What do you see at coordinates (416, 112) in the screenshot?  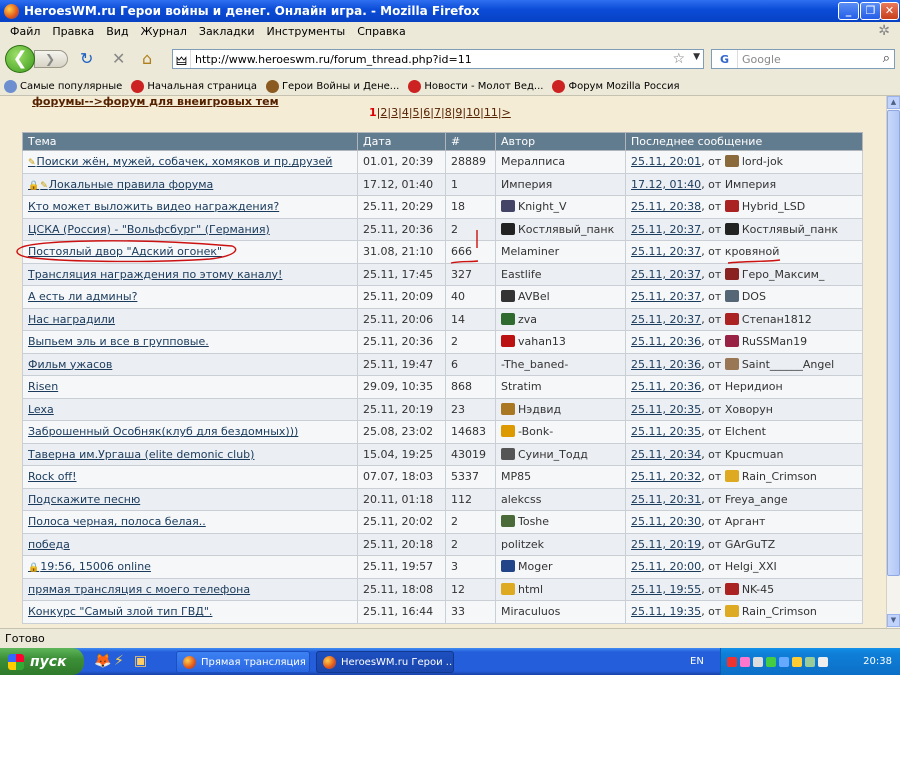 I see `page-link: 5` at bounding box center [416, 112].